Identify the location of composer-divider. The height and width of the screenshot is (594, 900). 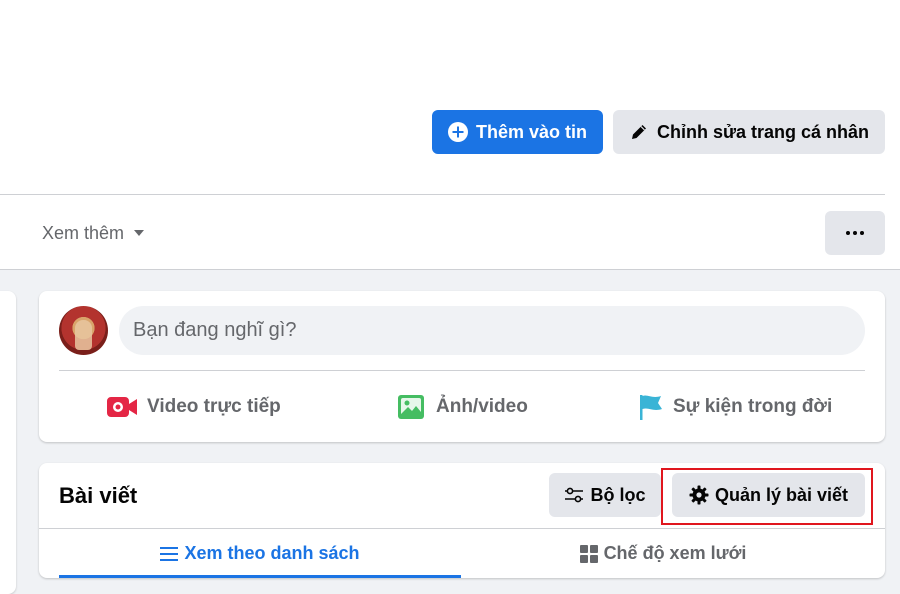
(462, 370).